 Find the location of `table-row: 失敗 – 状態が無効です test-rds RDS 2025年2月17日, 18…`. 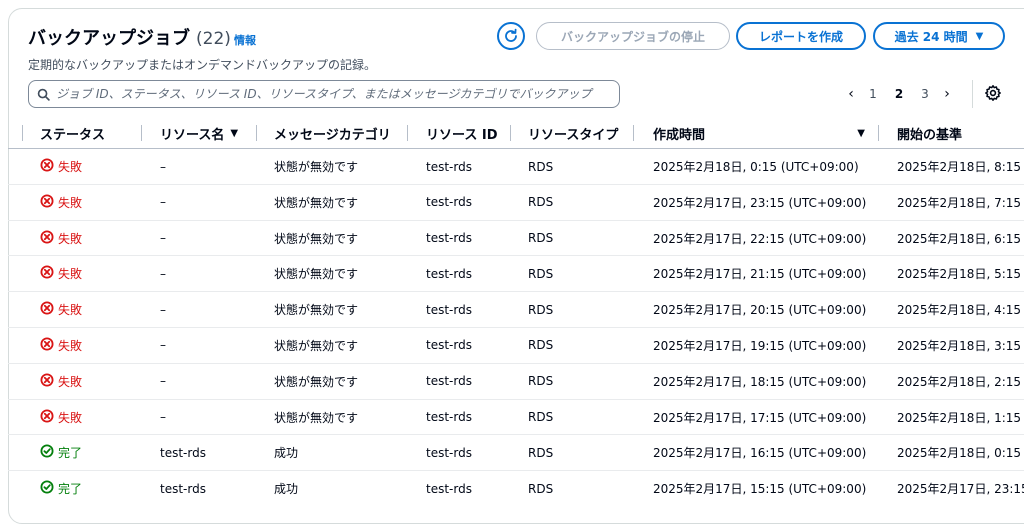

table-row: 失敗 – 状態が無効です test-rds RDS 2025年2月17日, 18… is located at coordinates (516, 382).